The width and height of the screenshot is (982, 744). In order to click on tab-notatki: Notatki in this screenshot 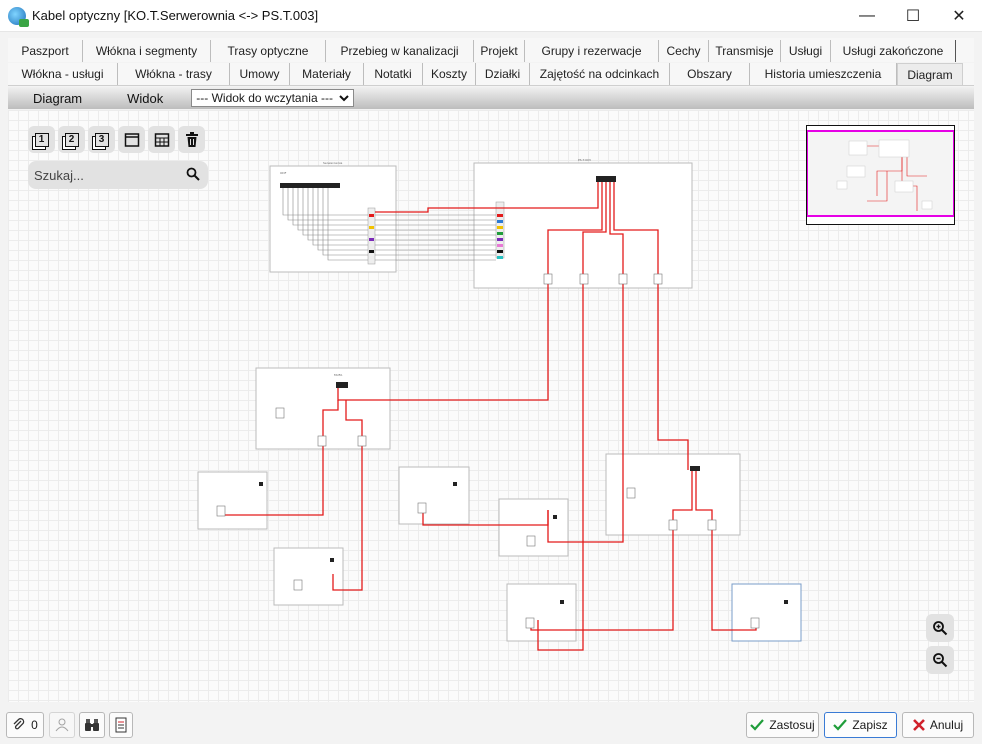, I will do `click(393, 74)`.